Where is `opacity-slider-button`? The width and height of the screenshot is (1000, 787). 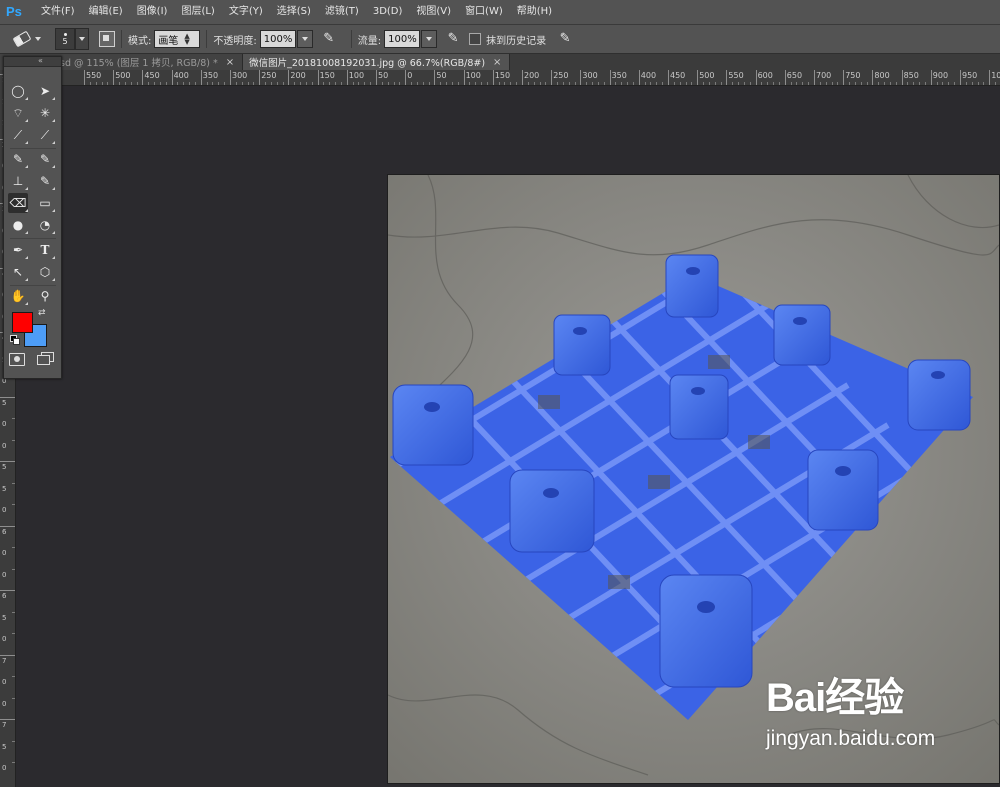 opacity-slider-button is located at coordinates (304, 39).